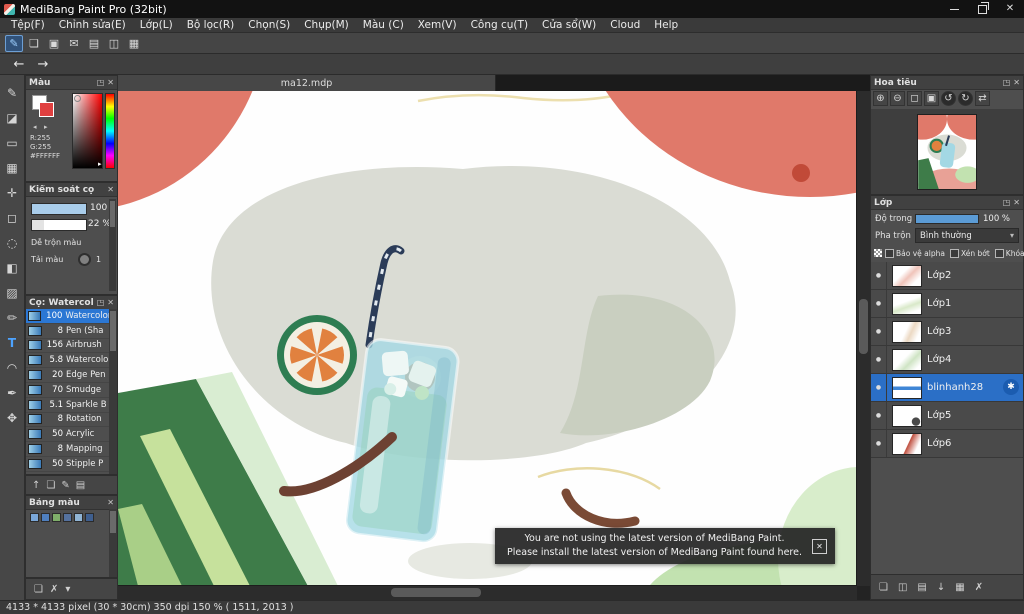  What do you see at coordinates (982, 9) in the screenshot?
I see `maximize-button` at bounding box center [982, 9].